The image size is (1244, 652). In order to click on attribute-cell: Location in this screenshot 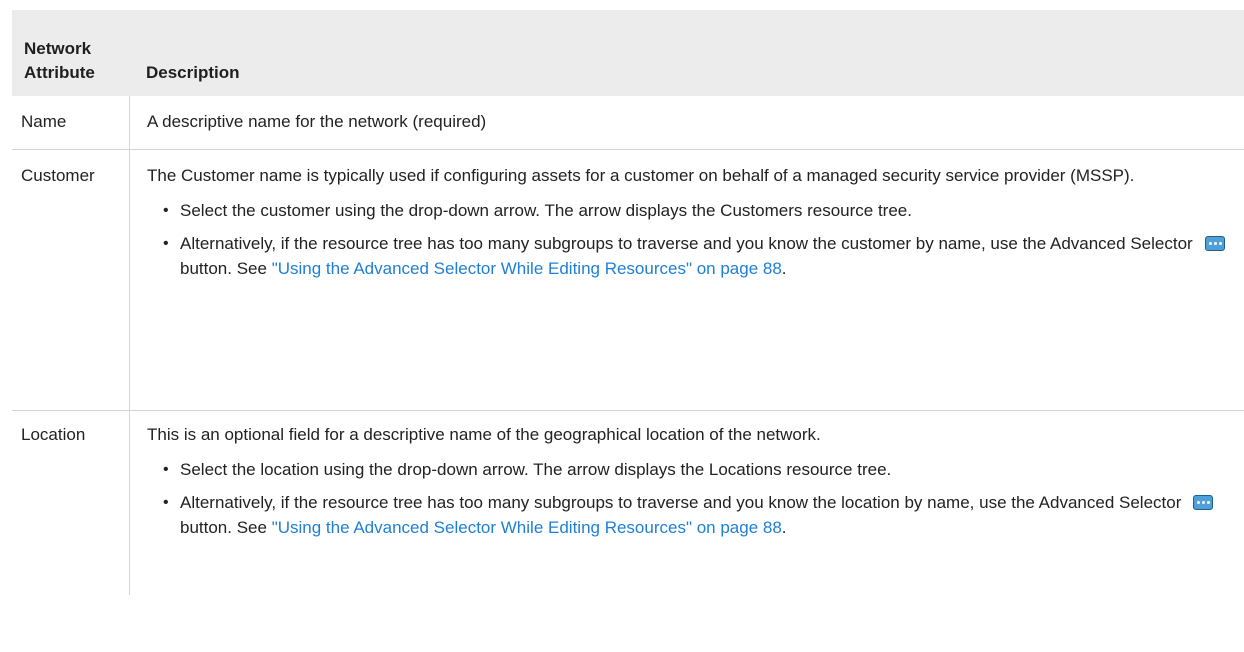, I will do `click(71, 503)`.